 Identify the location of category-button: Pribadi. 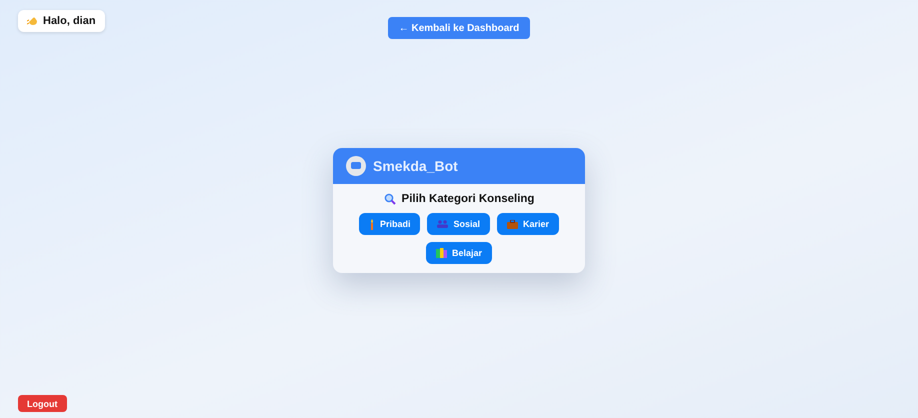
(389, 224).